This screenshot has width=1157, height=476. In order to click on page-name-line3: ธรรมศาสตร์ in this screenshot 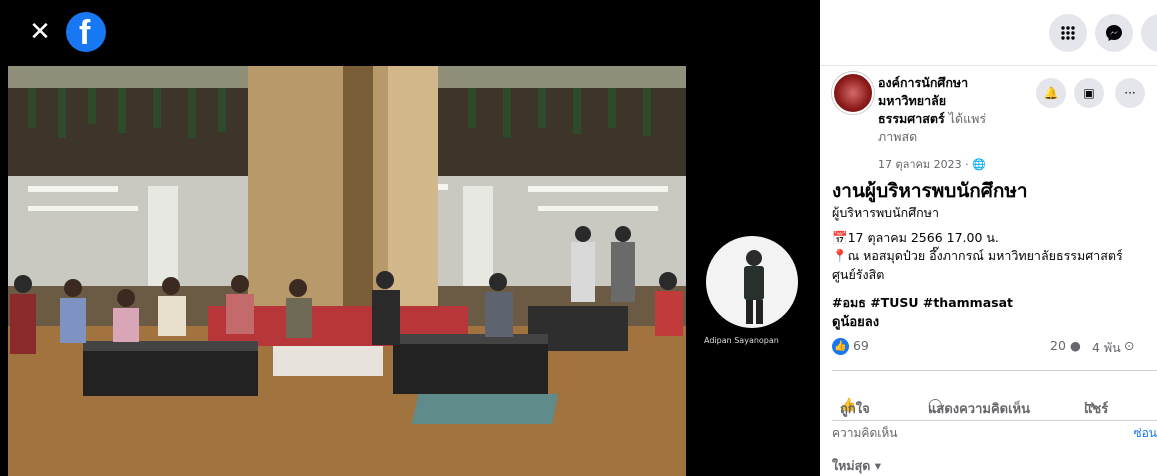, I will do `click(911, 118)`.